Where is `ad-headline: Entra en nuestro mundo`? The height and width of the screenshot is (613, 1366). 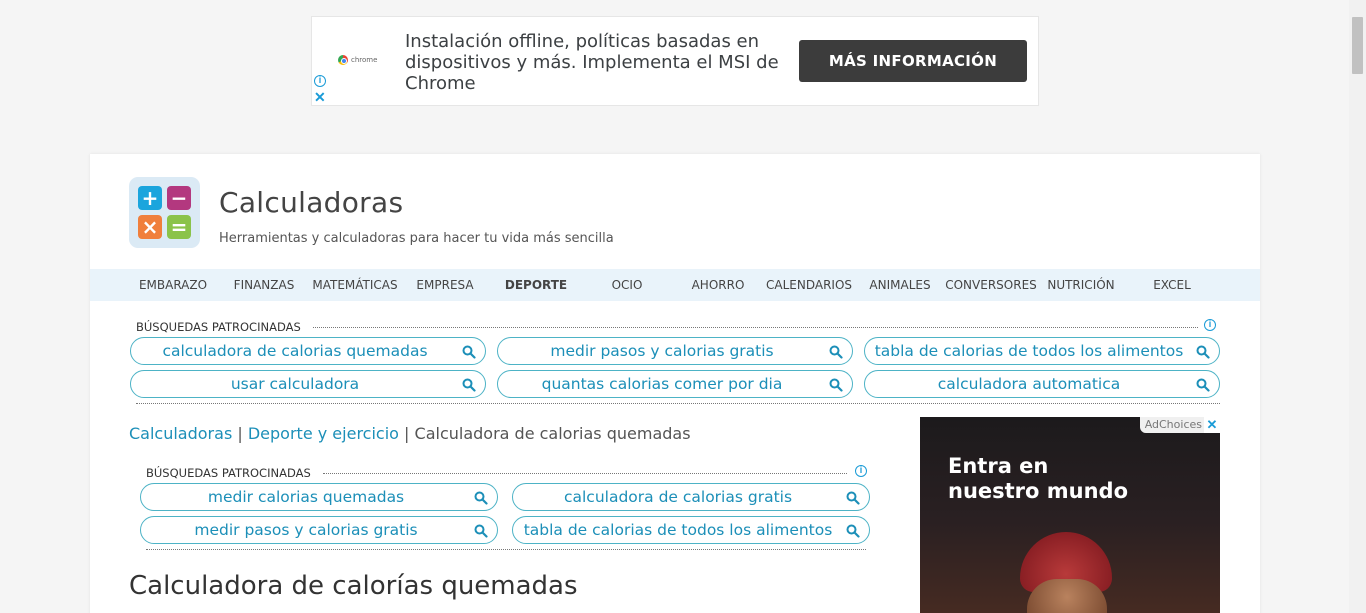 ad-headline: Entra en nuestro mundo is located at coordinates (1038, 479).